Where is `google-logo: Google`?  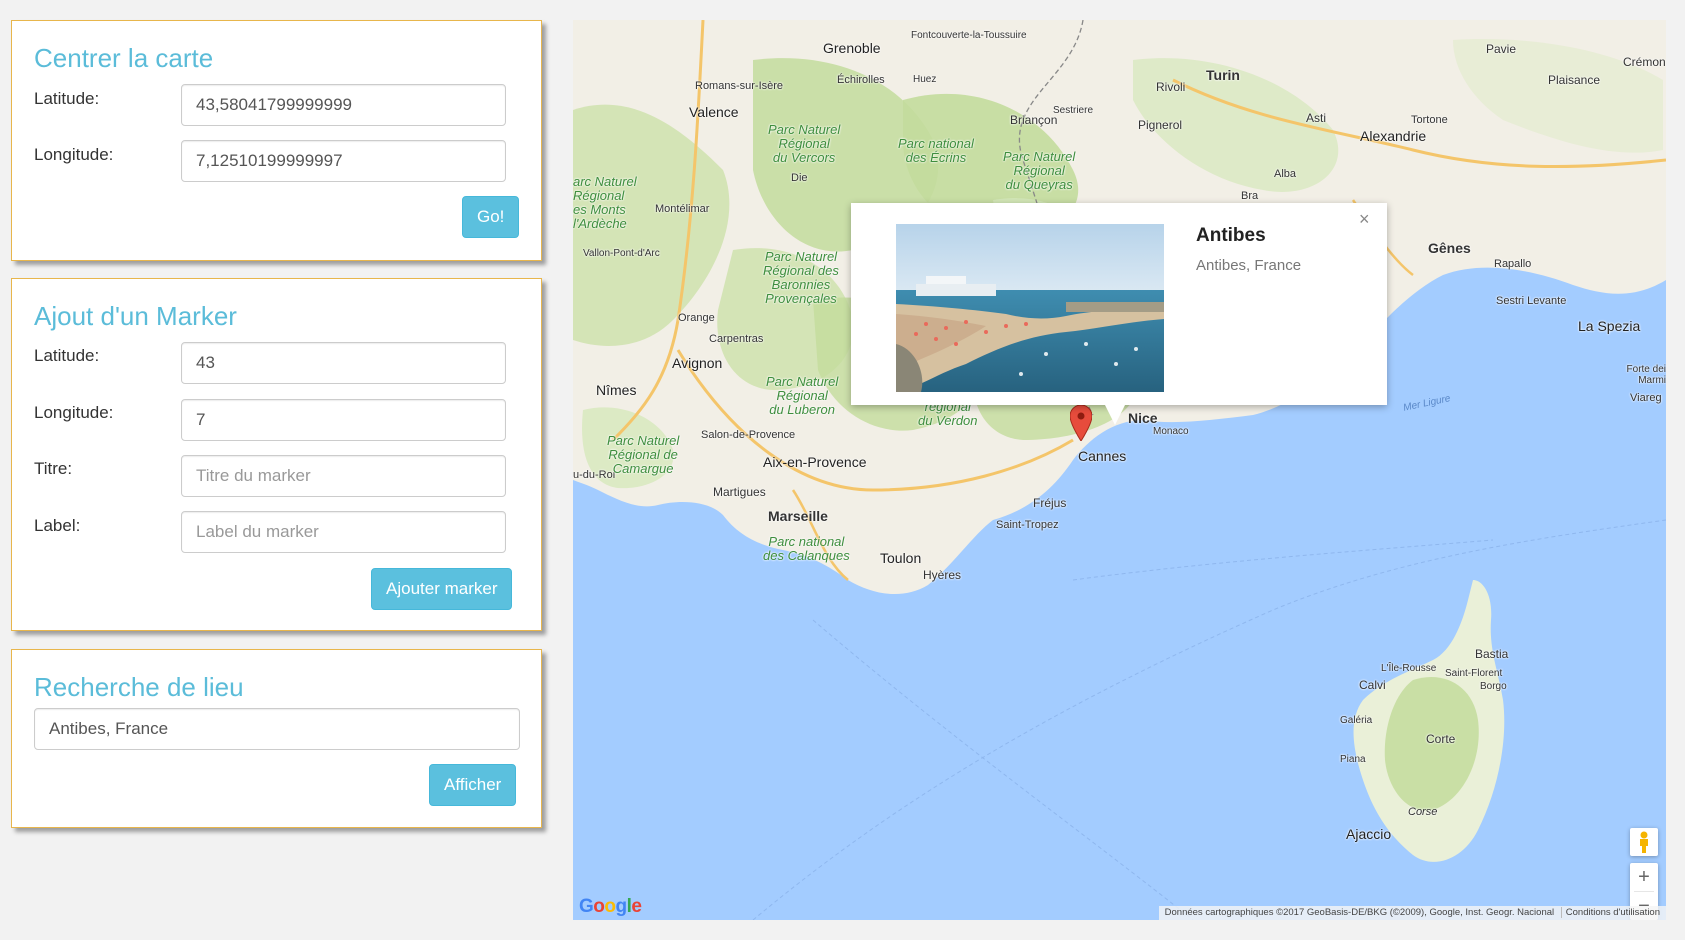 google-logo: Google is located at coordinates (610, 906).